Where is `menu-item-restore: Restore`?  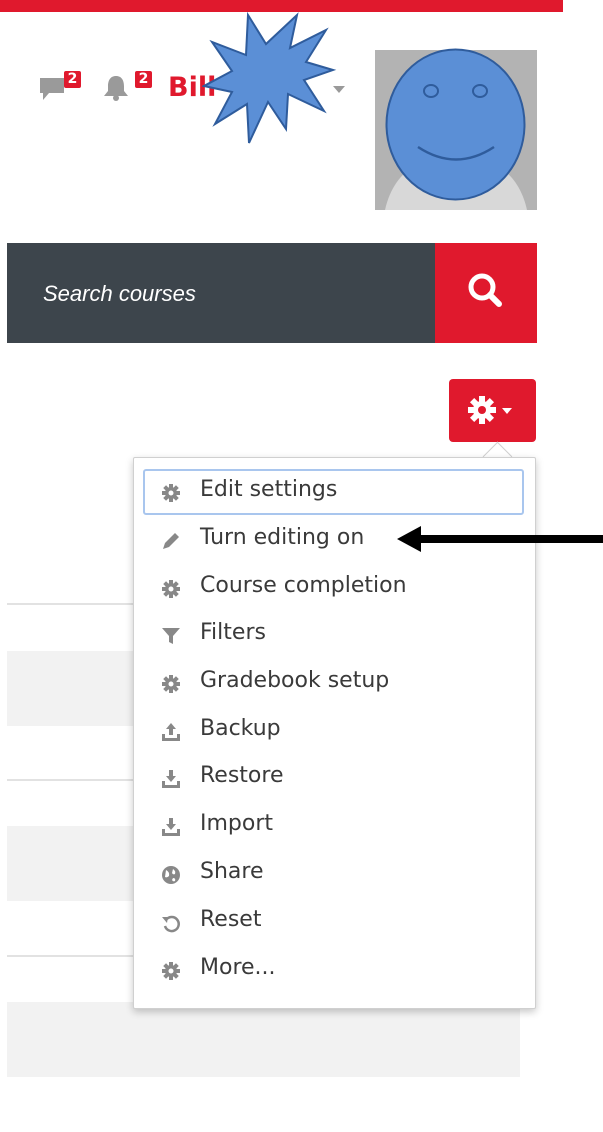 menu-item-restore: Restore is located at coordinates (333, 778).